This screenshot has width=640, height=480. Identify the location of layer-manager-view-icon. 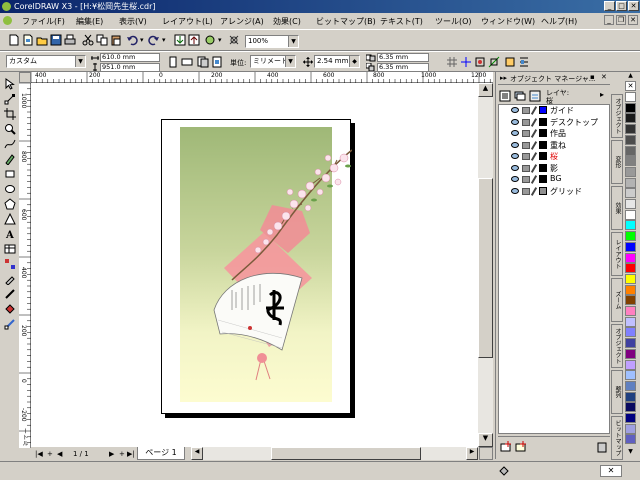
(535, 96).